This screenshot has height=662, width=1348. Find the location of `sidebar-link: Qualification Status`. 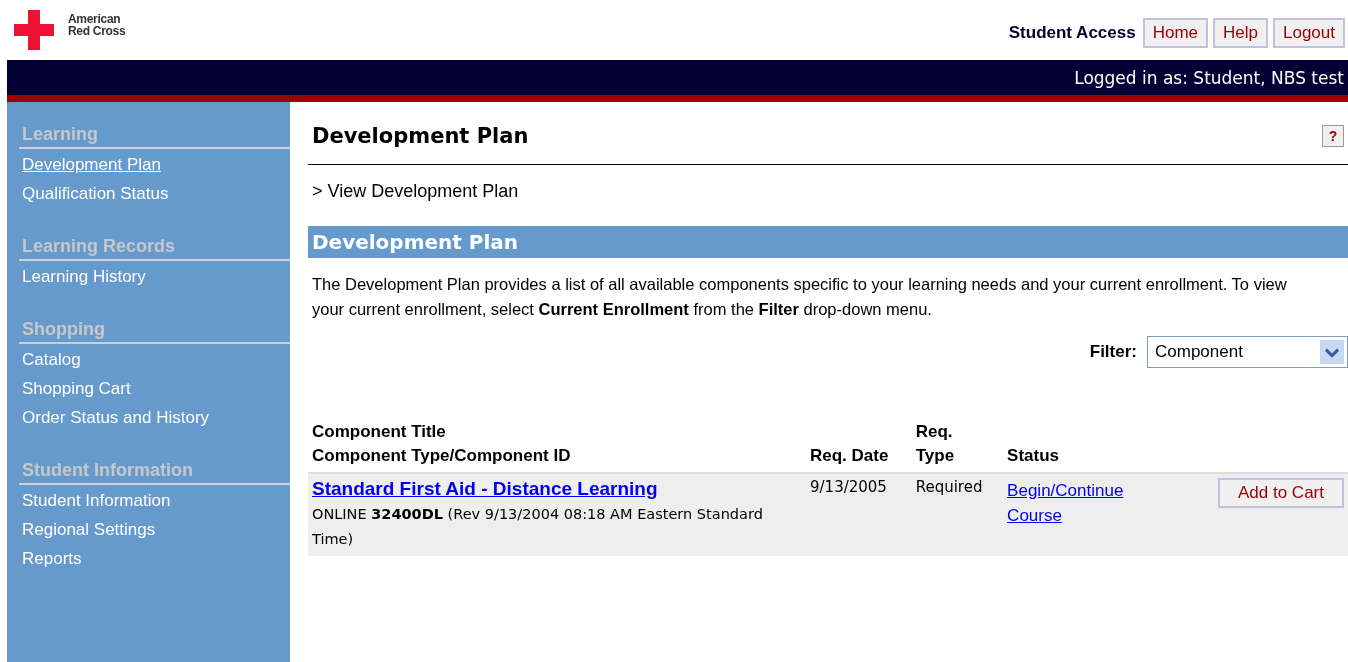

sidebar-link: Qualification Status is located at coordinates (148, 192).